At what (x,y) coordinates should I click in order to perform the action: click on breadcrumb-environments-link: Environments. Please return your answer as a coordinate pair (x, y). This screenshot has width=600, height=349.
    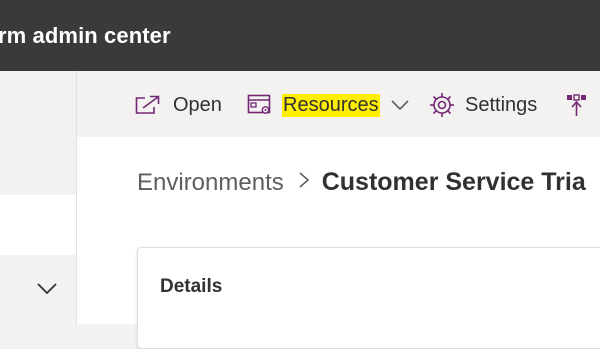
    Looking at the image, I should click on (210, 183).